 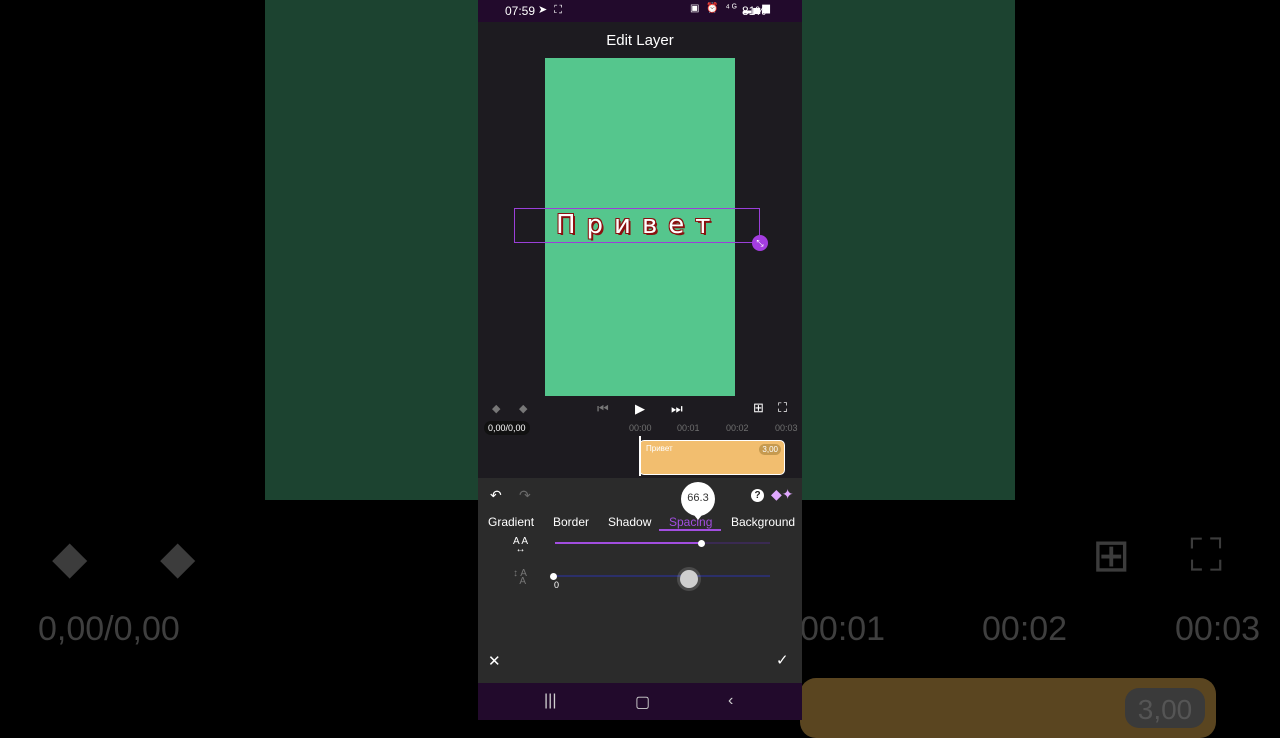 I want to click on text-layer: Привет, so click(x=638, y=225).